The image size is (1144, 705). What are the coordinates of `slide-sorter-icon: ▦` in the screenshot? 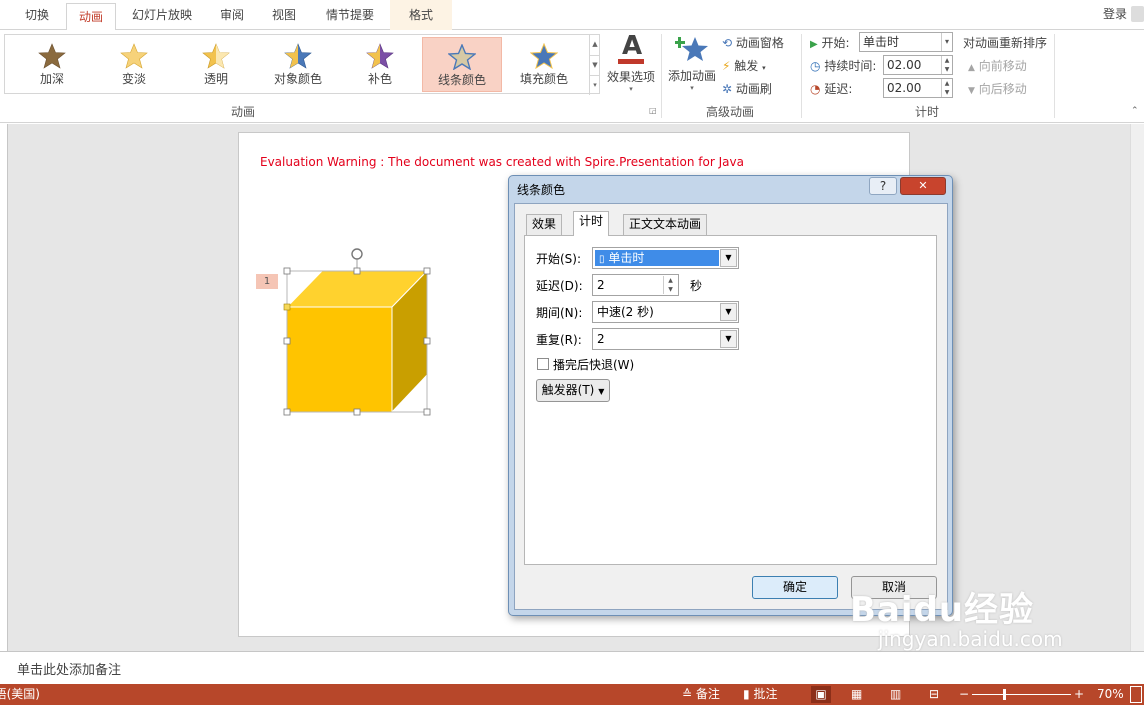 It's located at (856, 694).